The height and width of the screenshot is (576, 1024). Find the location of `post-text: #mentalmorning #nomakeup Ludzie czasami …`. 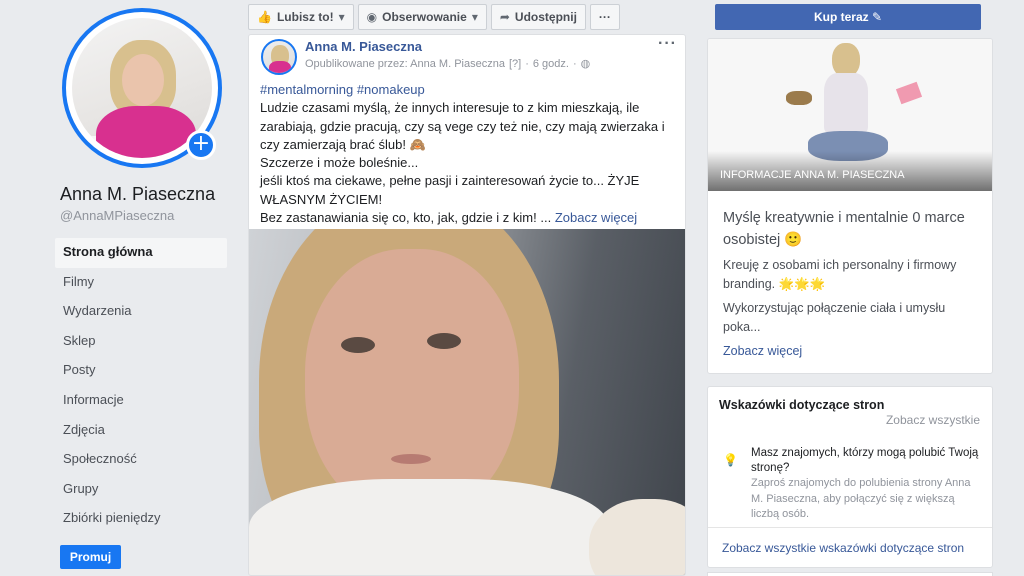

post-text: #mentalmorning #nomakeup Ludzie czasami … is located at coordinates (470, 154).